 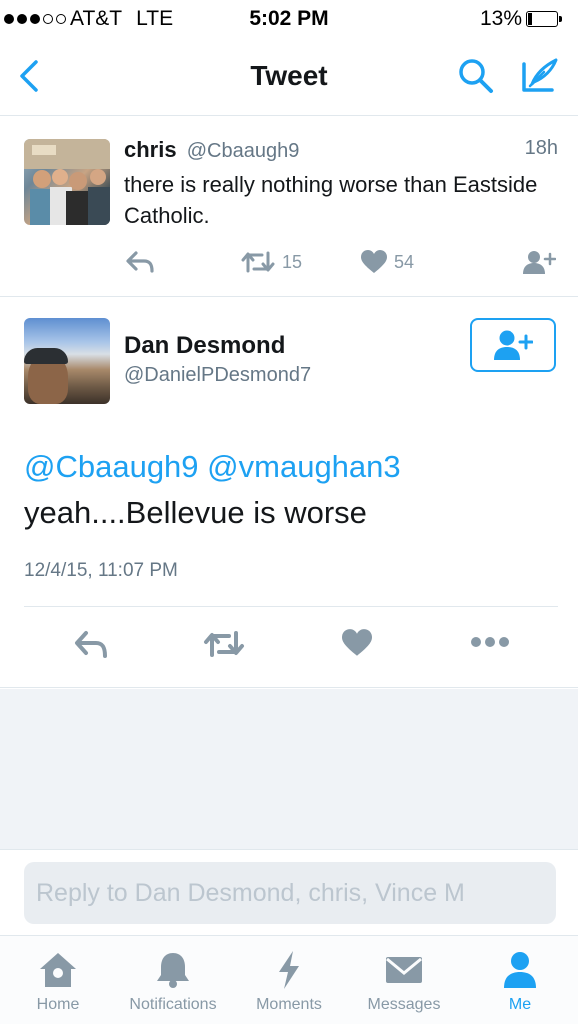 What do you see at coordinates (341, 150) in the screenshot?
I see `tweet-header: chris @Cbaaugh9 18h` at bounding box center [341, 150].